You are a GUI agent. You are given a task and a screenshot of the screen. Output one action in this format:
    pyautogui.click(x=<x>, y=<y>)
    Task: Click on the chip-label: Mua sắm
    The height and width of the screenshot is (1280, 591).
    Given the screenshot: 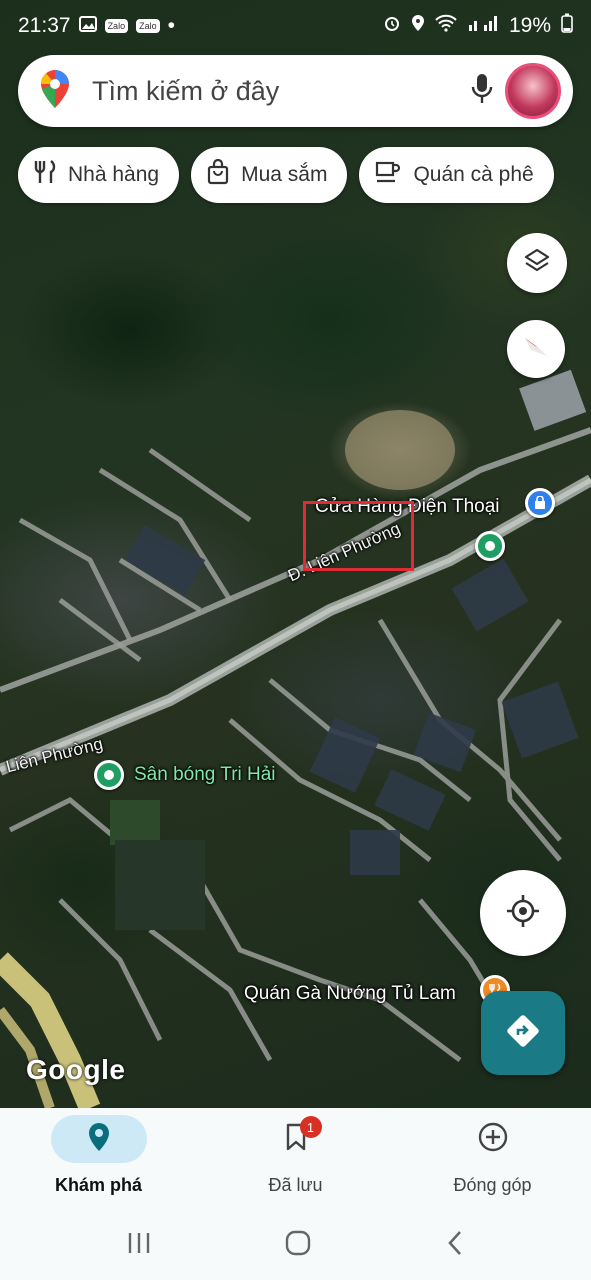 What is the action you would take?
    pyautogui.click(x=284, y=174)
    